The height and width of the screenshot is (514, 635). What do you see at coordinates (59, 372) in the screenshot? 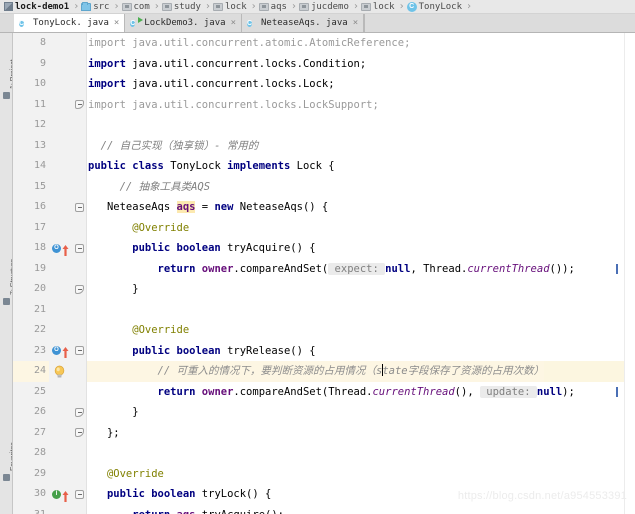
I see `intention-bulb-icon` at bounding box center [59, 372].